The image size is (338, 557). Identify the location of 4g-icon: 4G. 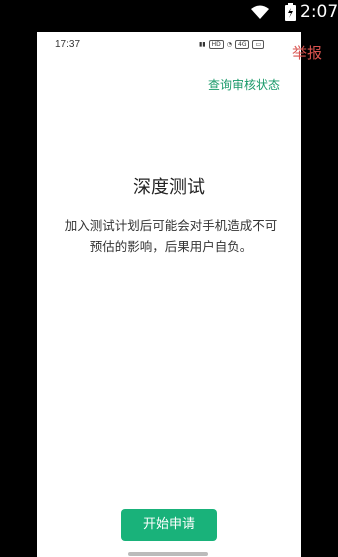
(242, 44).